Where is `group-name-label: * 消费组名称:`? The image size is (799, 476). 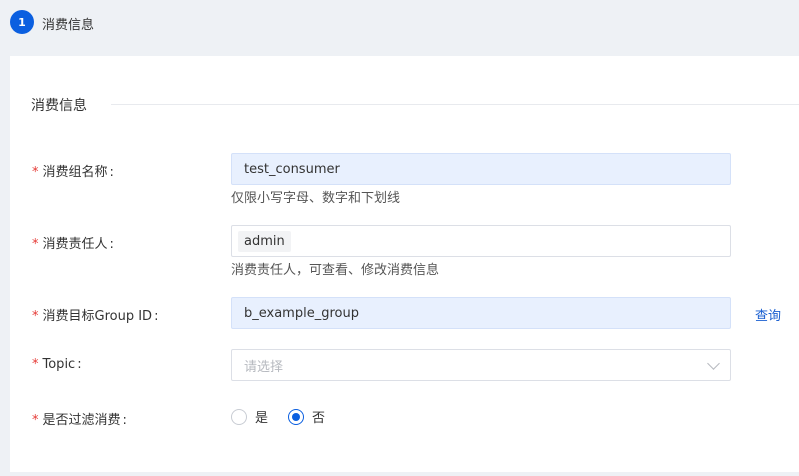
group-name-label: * 消费组名称: is located at coordinates (73, 172).